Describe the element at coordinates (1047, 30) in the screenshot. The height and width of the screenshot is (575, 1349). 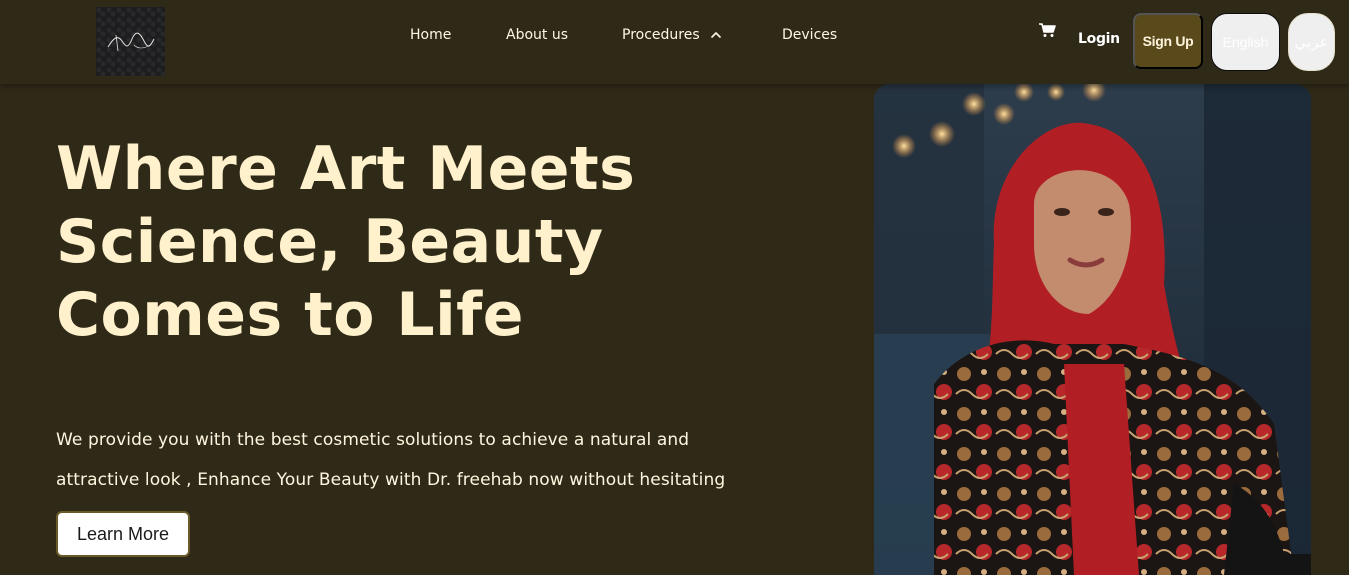
I see `cart-icon` at that location.